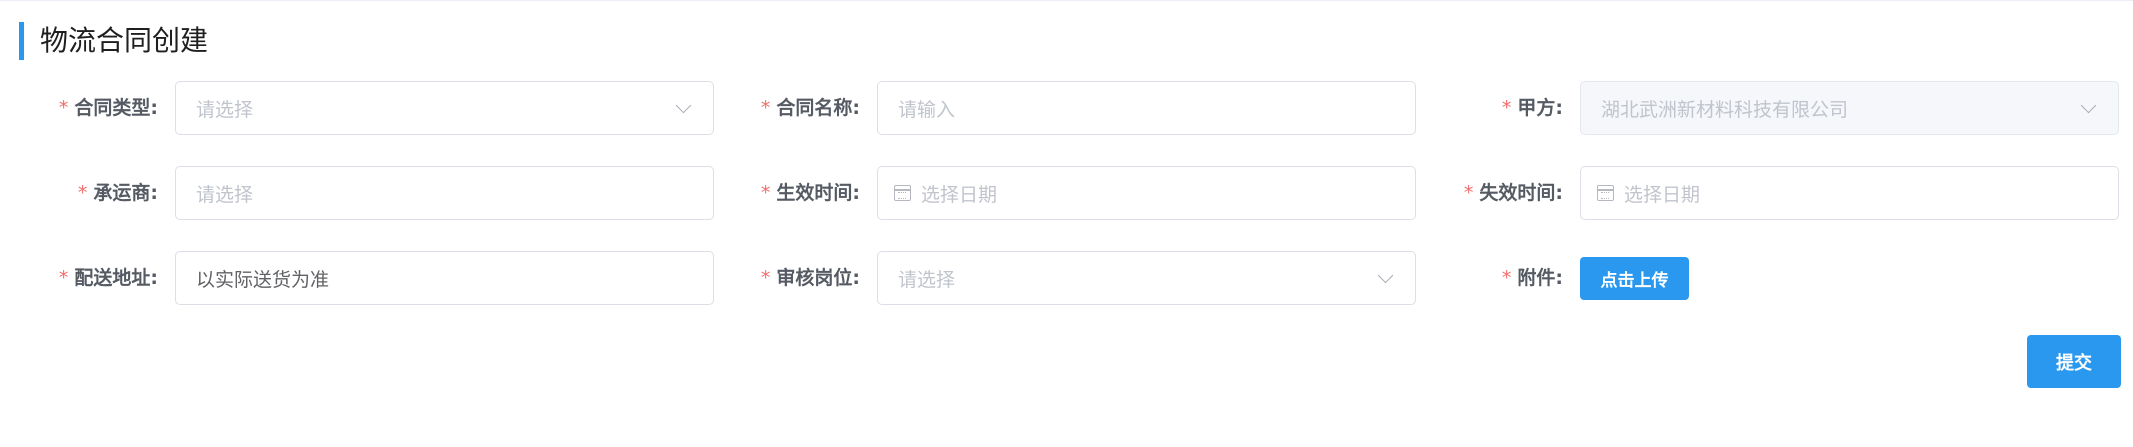 This screenshot has height=447, width=2133. I want to click on page-title: 物流合同创建, so click(124, 40).